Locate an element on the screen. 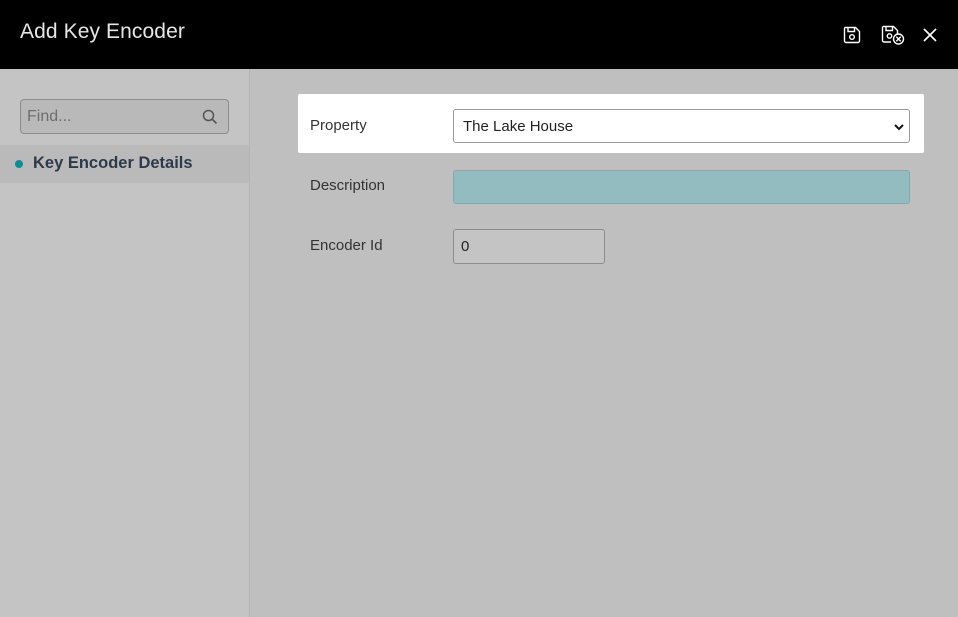 The width and height of the screenshot is (958, 617). property-selected-value: The Lake House is located at coordinates (518, 126).